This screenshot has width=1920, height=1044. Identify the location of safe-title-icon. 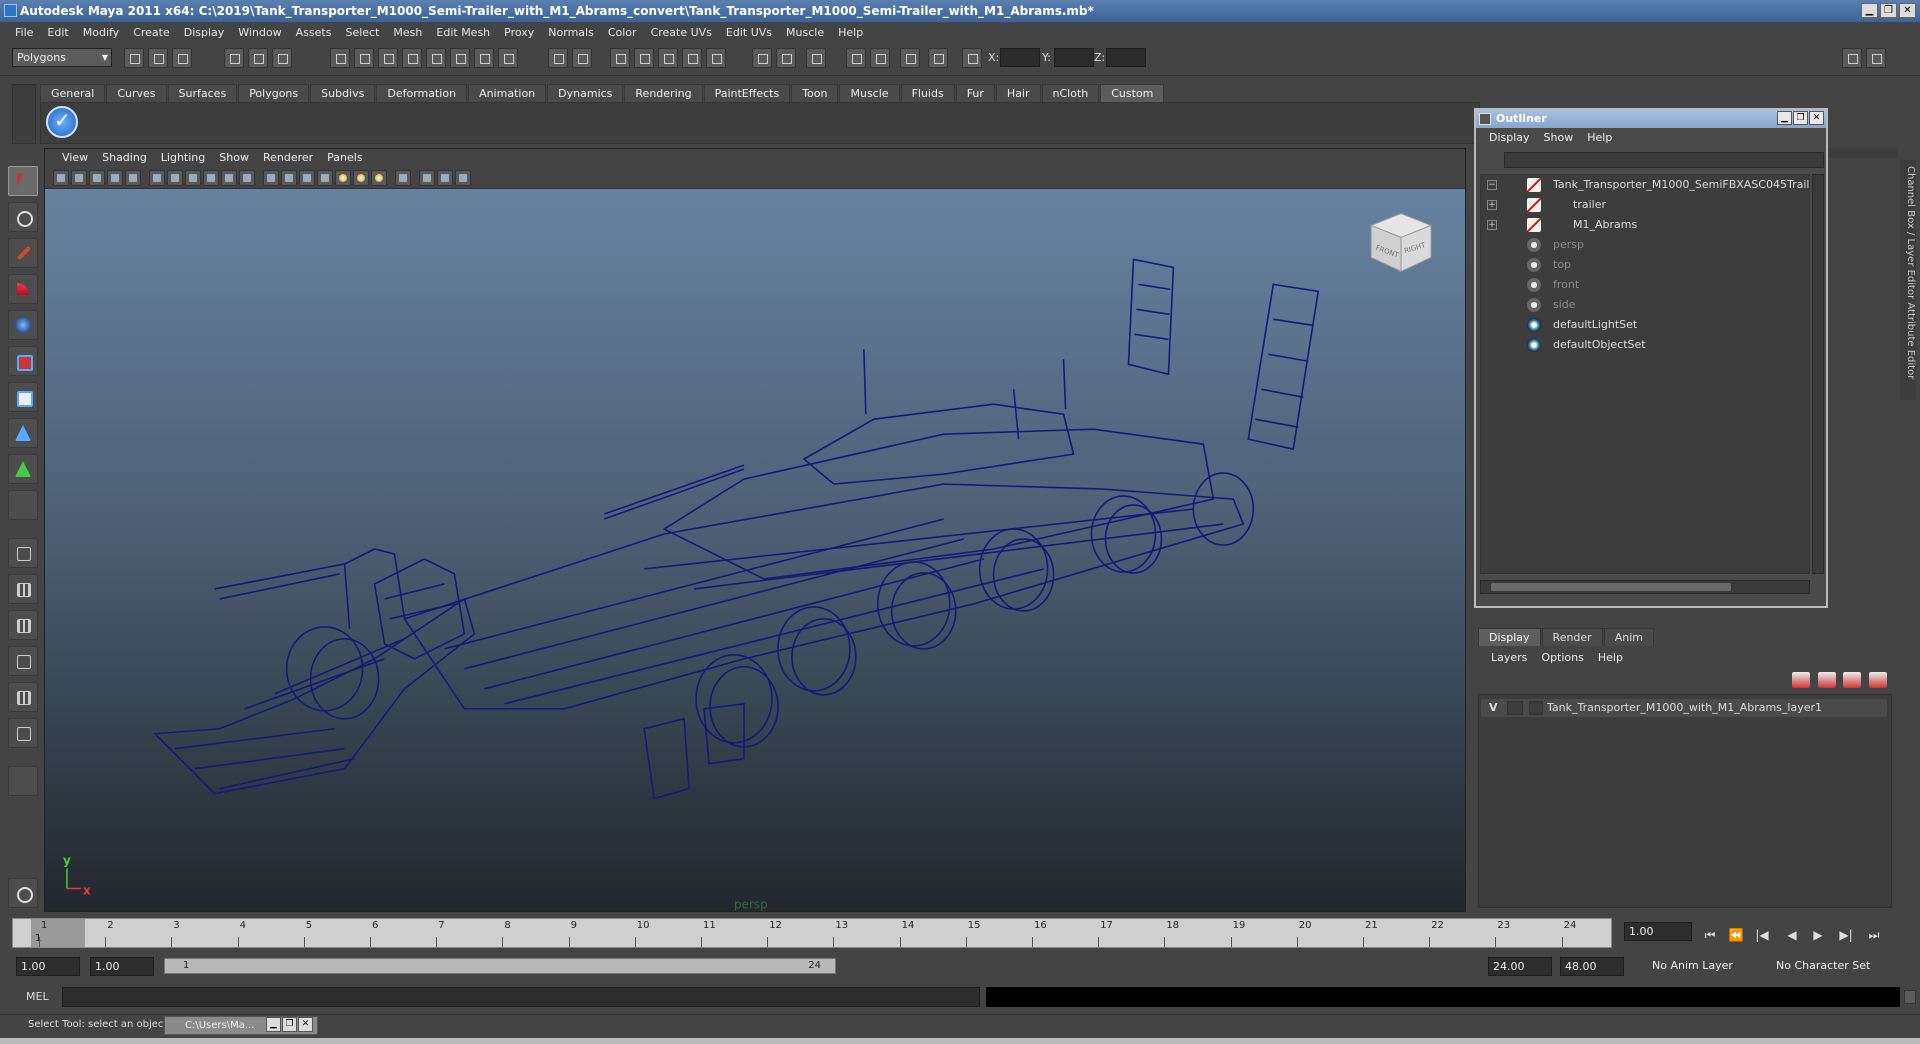
(247, 178).